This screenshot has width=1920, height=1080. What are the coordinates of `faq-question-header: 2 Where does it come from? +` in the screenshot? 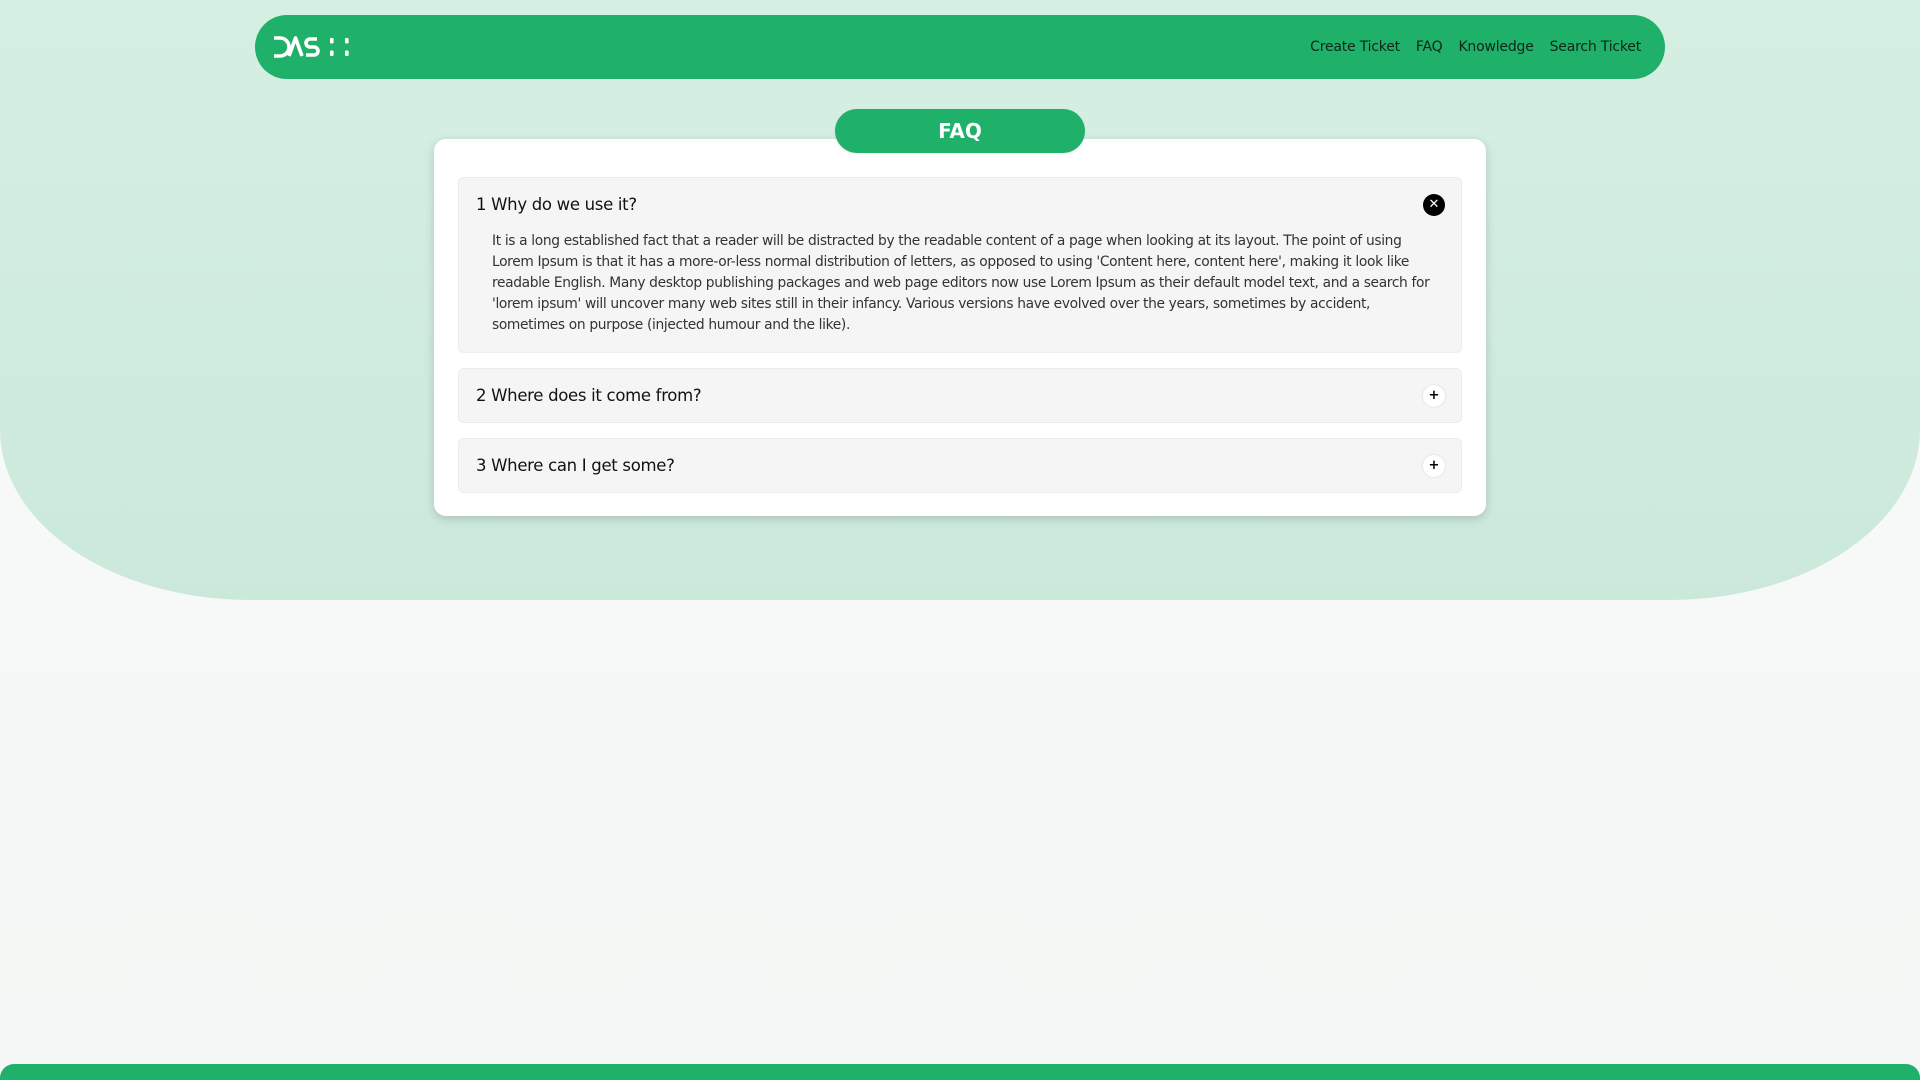 It's located at (960, 395).